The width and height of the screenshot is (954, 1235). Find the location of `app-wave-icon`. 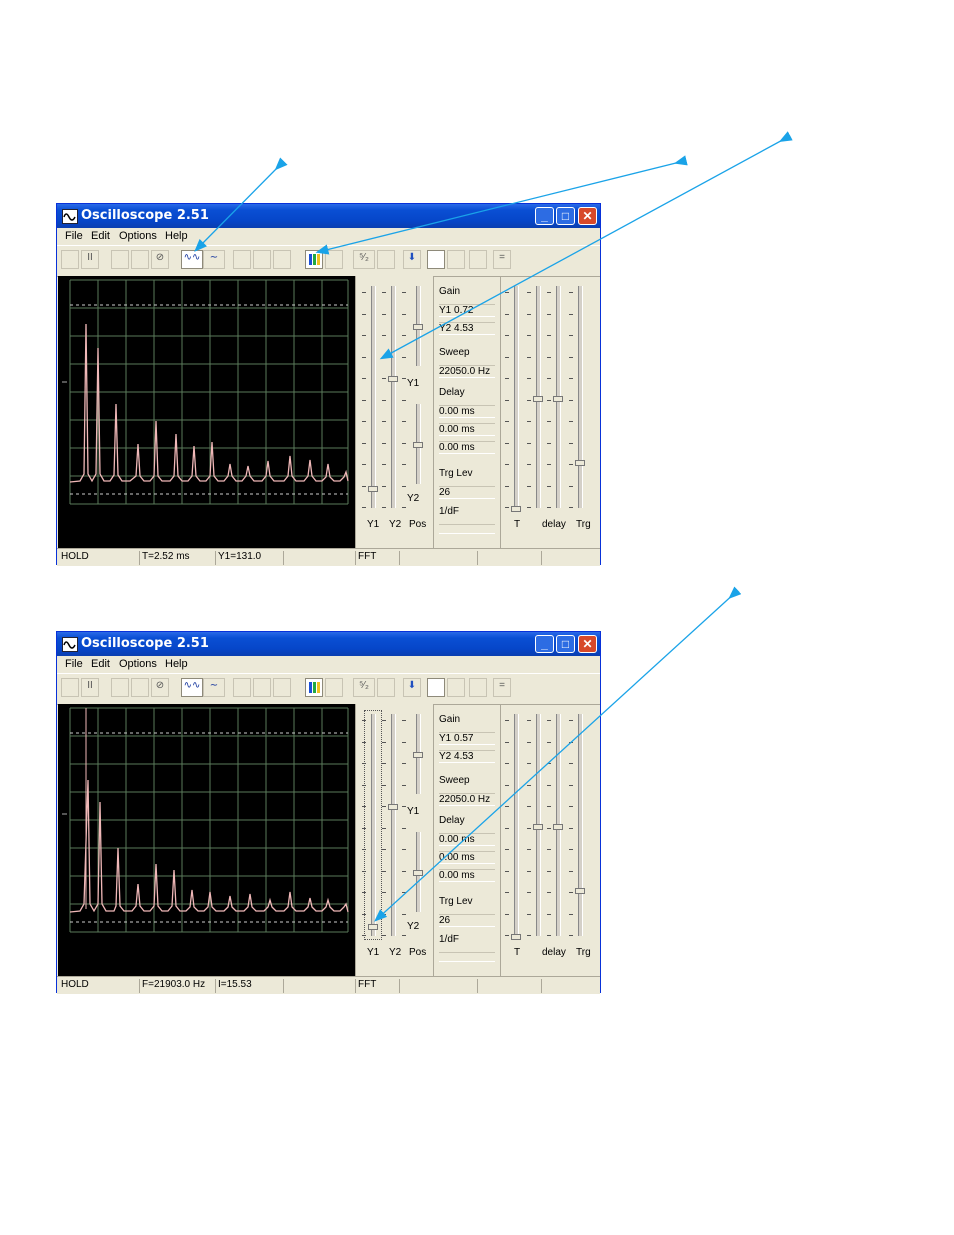

app-wave-icon is located at coordinates (70, 216).